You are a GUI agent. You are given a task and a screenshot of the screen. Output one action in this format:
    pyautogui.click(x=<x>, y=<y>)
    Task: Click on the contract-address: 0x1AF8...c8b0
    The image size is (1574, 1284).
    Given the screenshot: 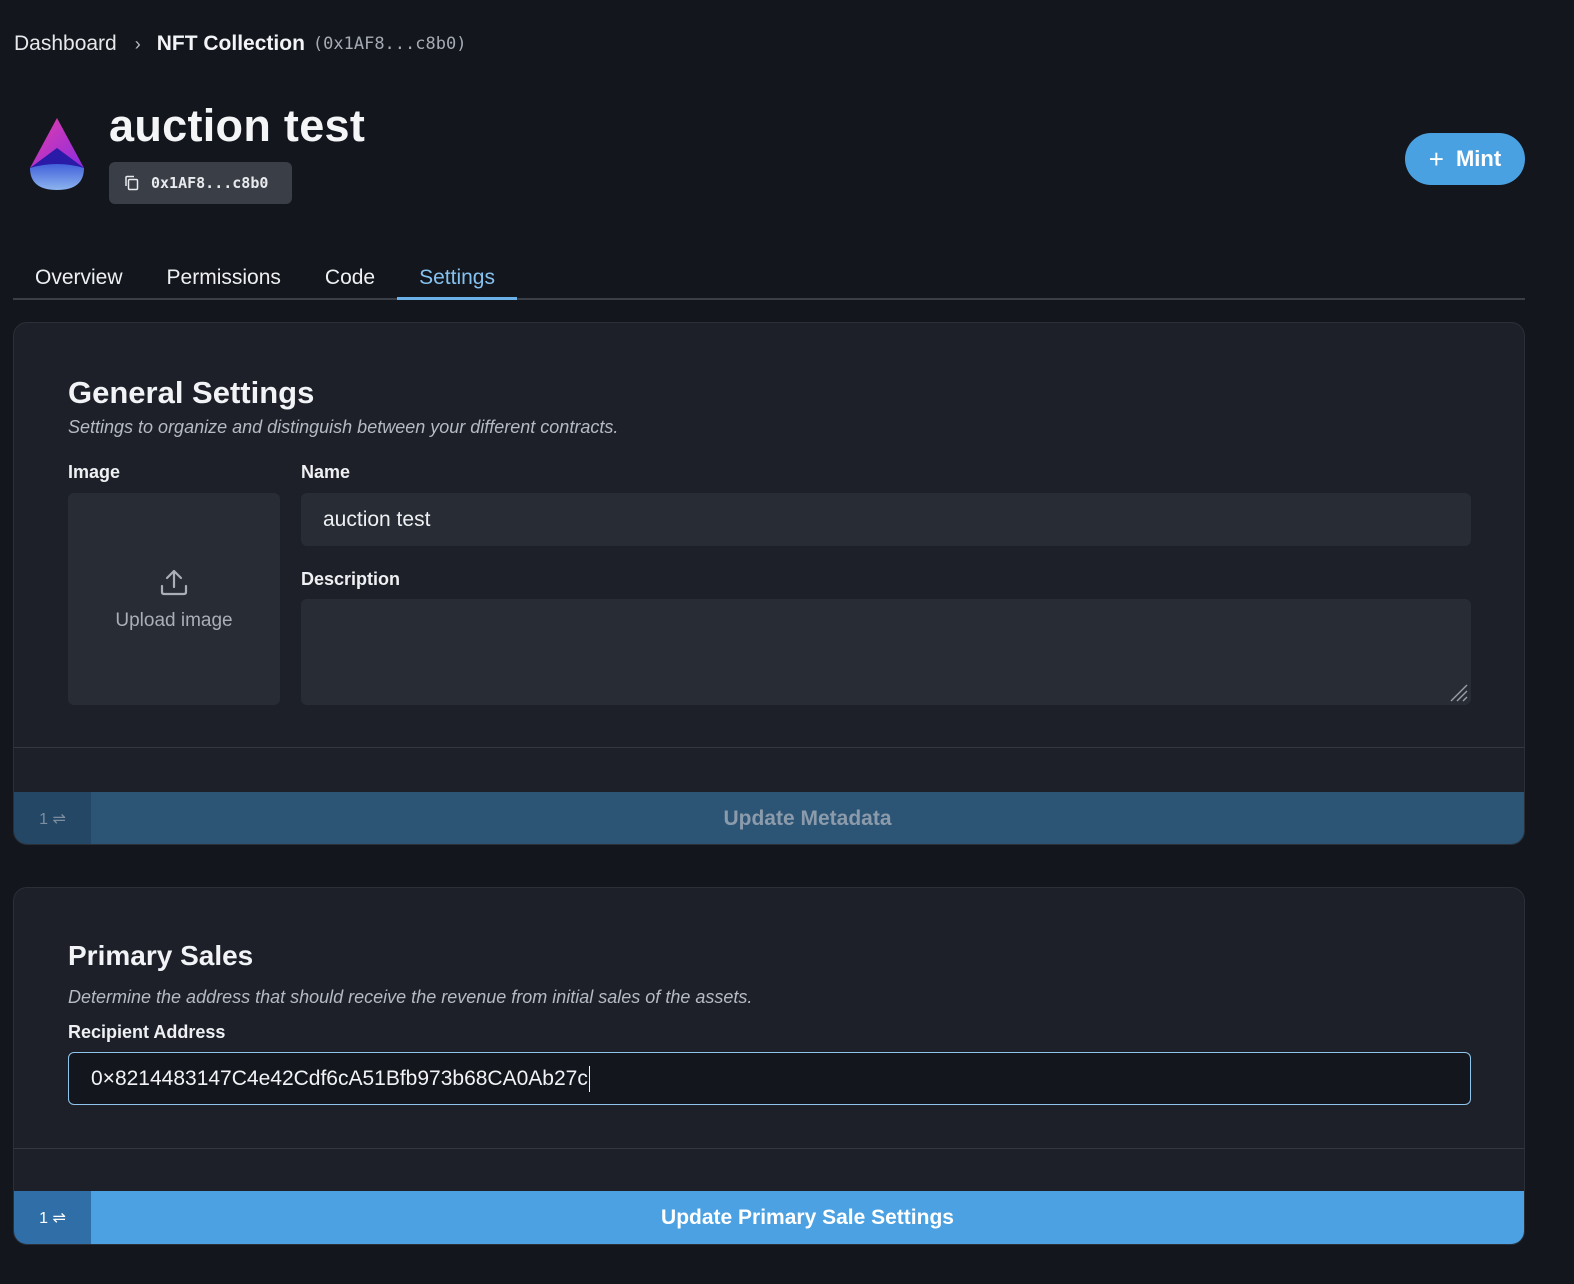 What is the action you would take?
    pyautogui.click(x=210, y=183)
    